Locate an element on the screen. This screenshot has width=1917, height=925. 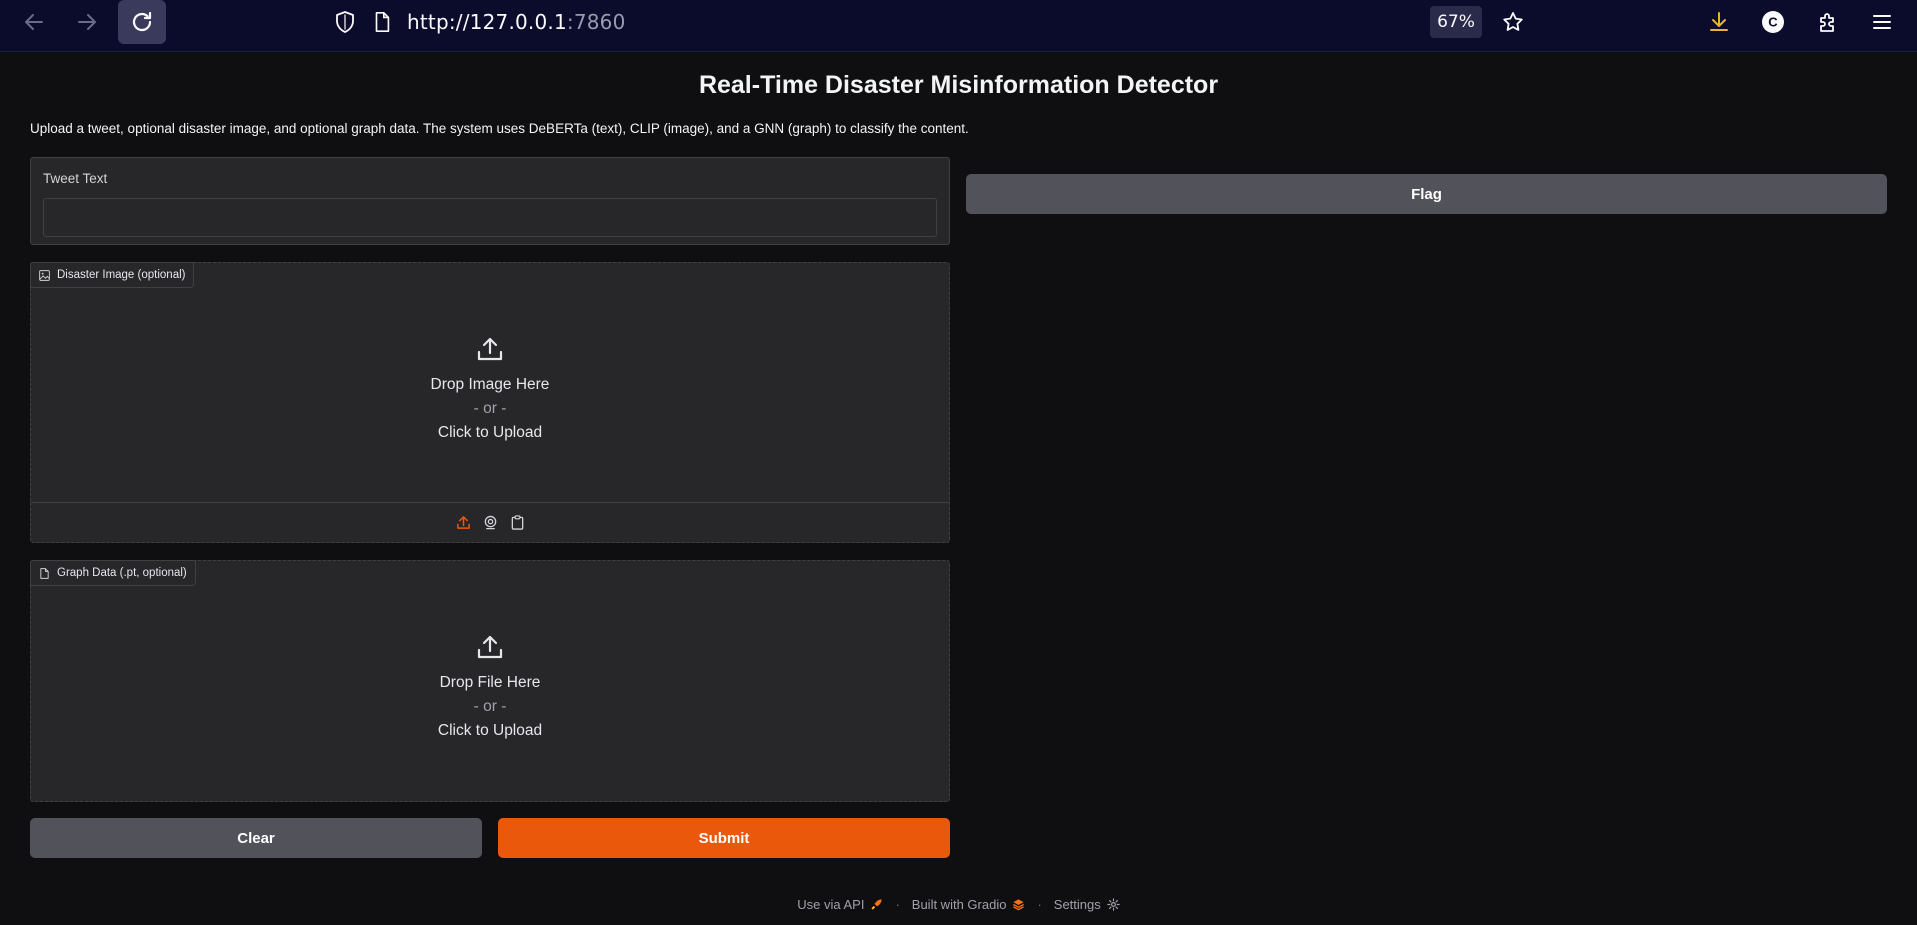
webcam-icon is located at coordinates (490, 522).